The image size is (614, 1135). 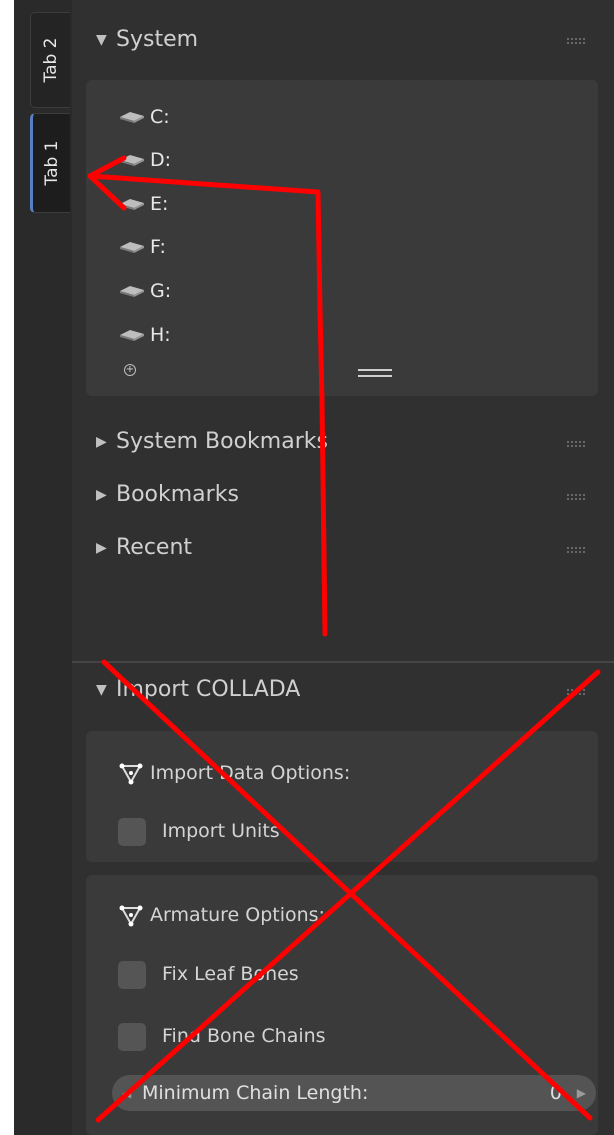 What do you see at coordinates (343, 662) in the screenshot?
I see `panel-divider` at bounding box center [343, 662].